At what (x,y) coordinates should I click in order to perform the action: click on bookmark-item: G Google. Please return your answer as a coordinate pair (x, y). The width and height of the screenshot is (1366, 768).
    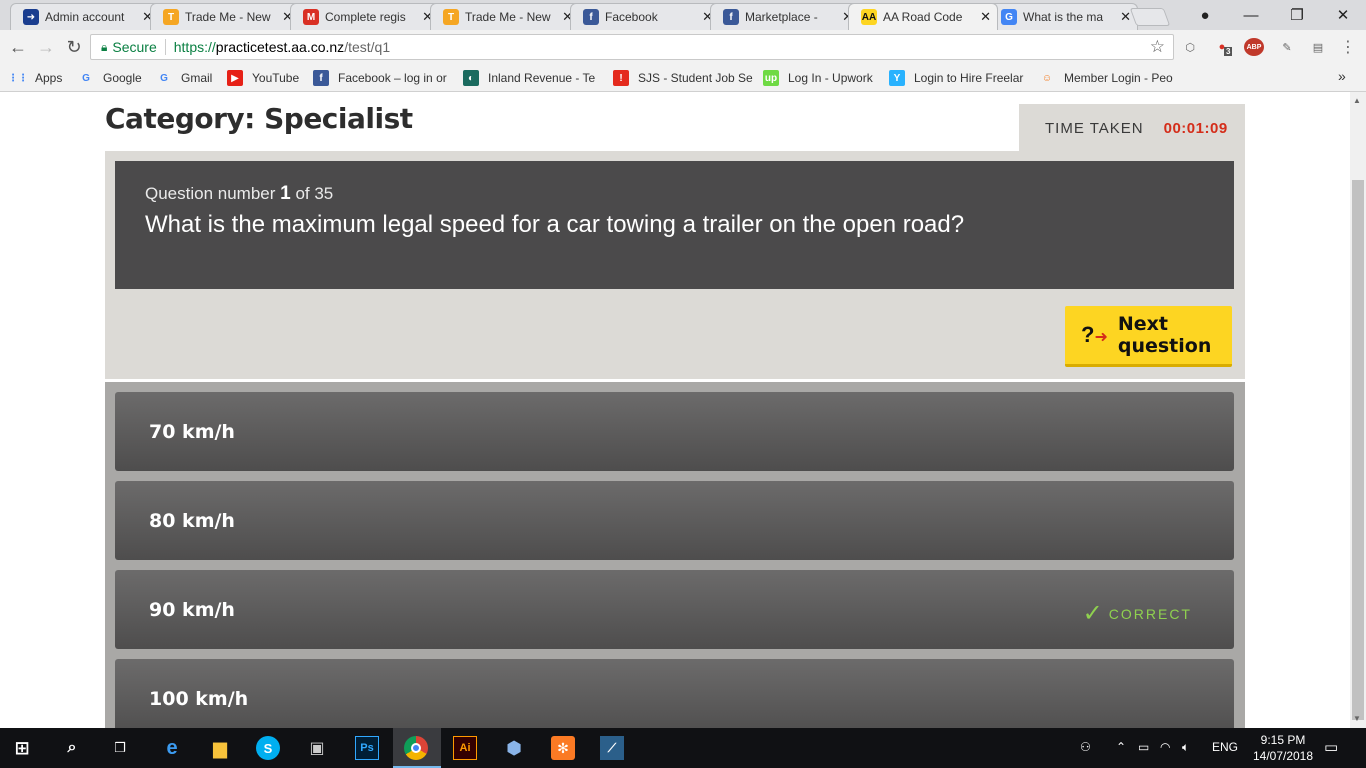
    Looking at the image, I should click on (110, 78).